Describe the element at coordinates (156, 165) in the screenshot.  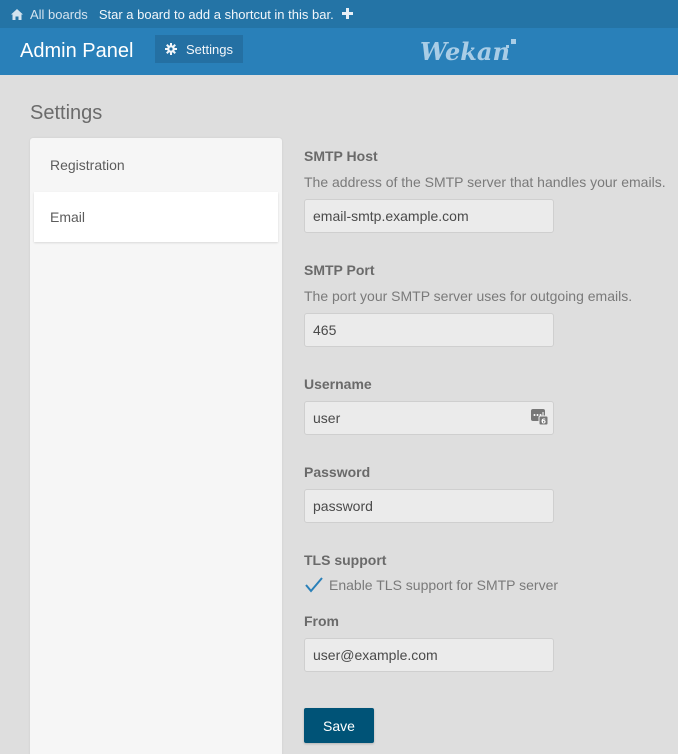
I see `sidebar-item-registration: Registration` at that location.